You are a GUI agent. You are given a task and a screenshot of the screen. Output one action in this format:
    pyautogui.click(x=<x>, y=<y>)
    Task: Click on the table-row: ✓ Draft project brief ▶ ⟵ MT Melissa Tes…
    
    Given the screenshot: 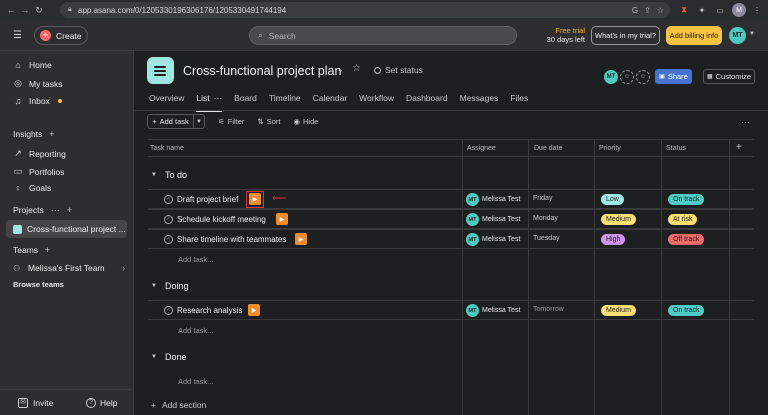 What is the action you would take?
    pyautogui.click(x=451, y=199)
    